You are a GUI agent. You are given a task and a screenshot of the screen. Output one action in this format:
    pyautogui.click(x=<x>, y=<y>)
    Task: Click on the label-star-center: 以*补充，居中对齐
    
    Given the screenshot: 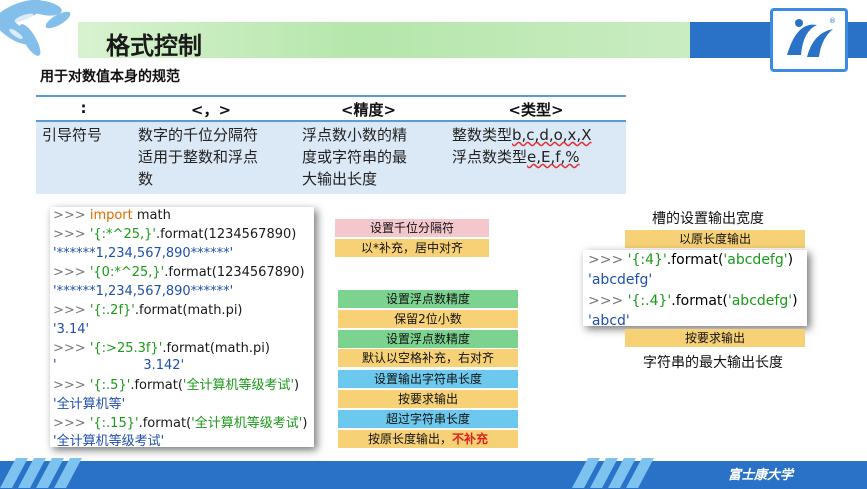 What is the action you would take?
    pyautogui.click(x=412, y=248)
    